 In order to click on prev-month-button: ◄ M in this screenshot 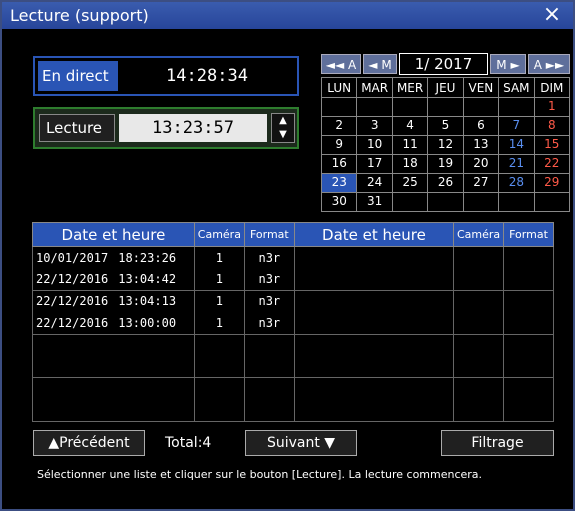, I will do `click(380, 64)`.